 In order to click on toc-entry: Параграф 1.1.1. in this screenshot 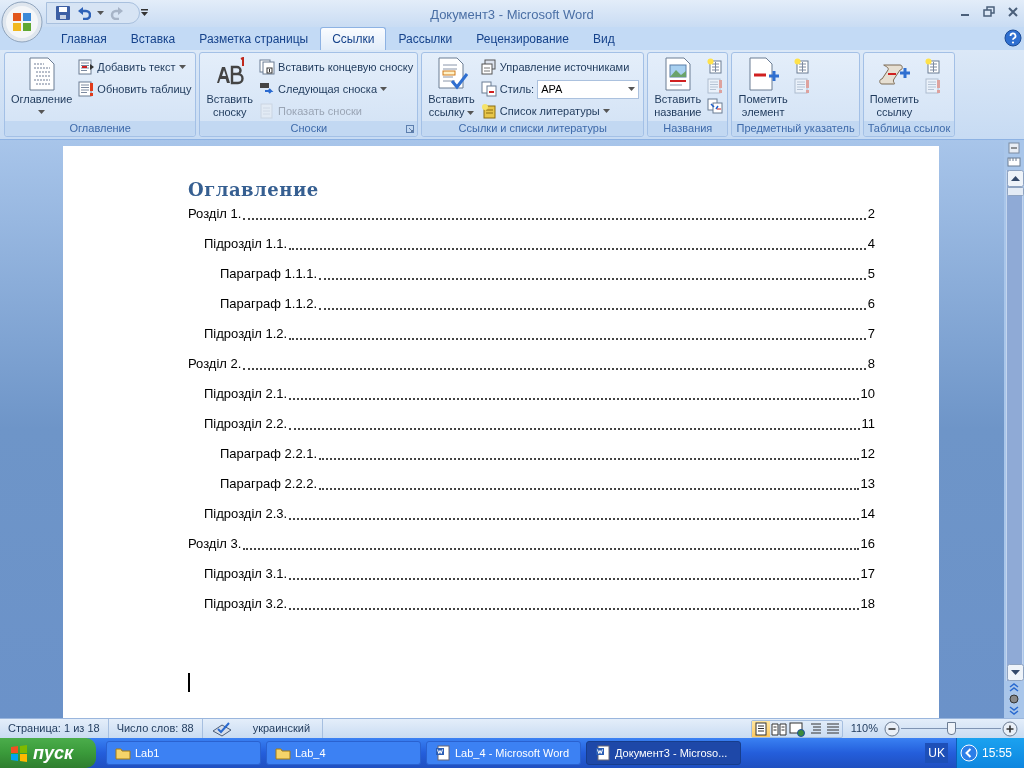, I will do `click(269, 273)`.